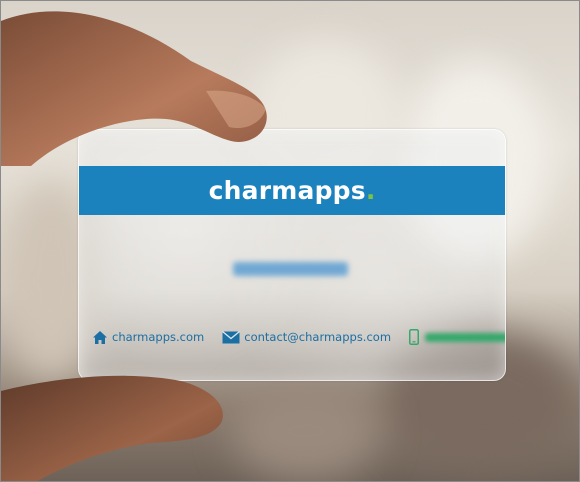  Describe the element at coordinates (306, 431) in the screenshot. I see `background-furniture` at that location.